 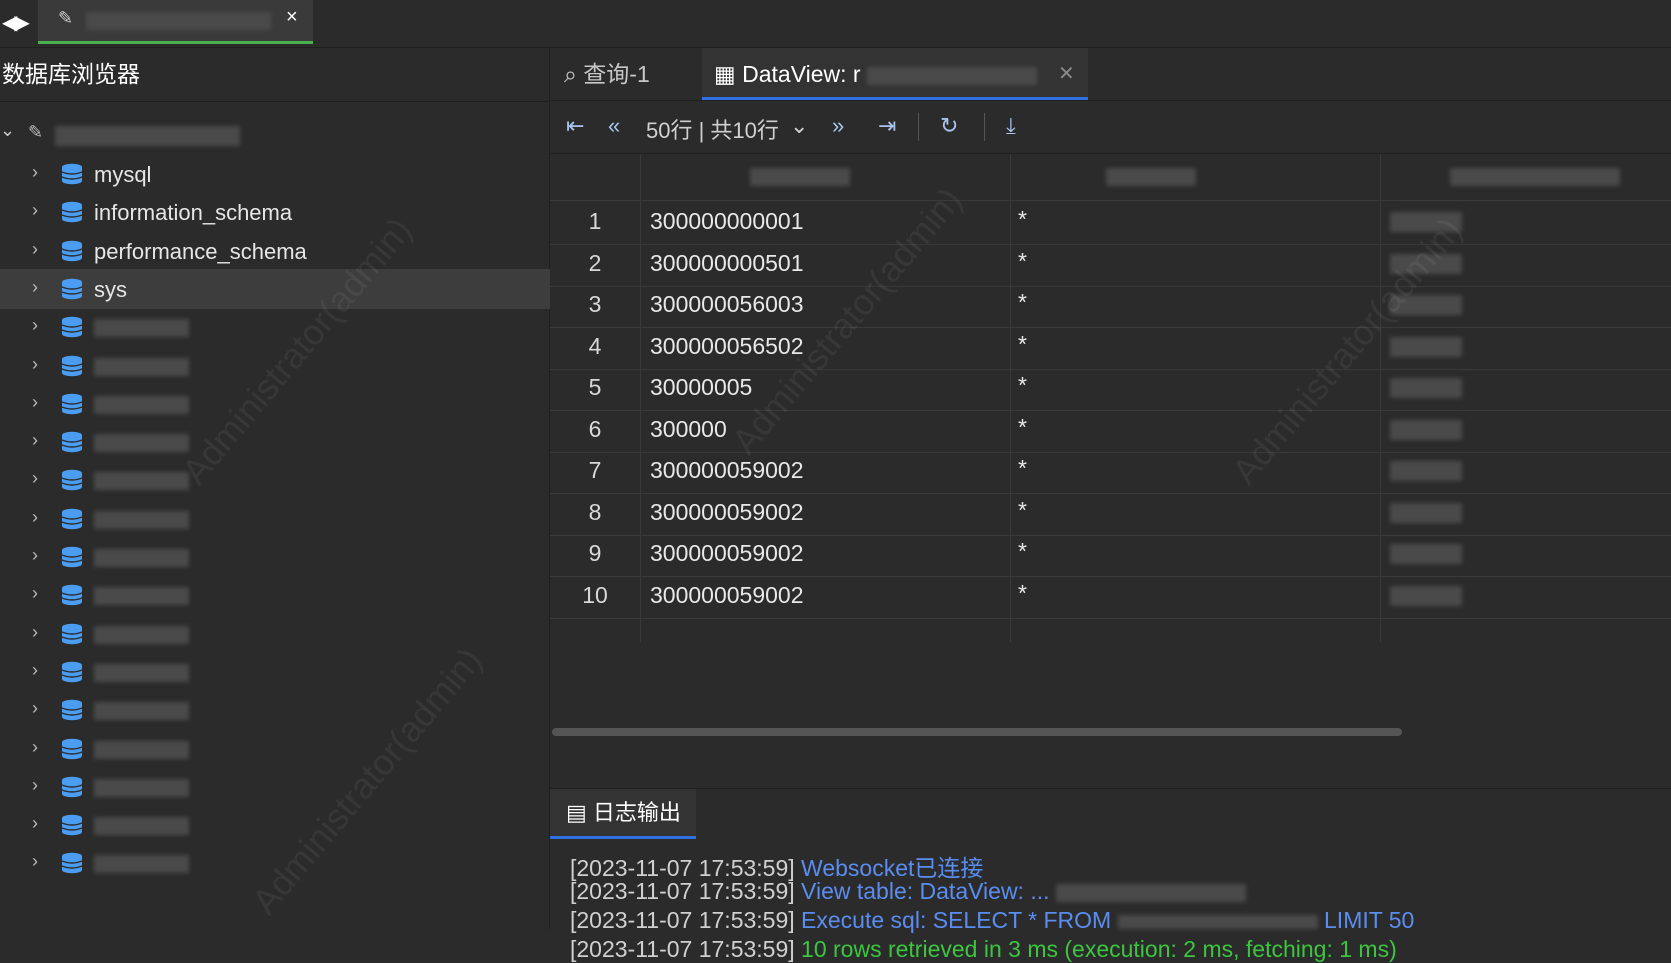 What do you see at coordinates (727, 346) in the screenshot?
I see `cell-id: 300000056502` at bounding box center [727, 346].